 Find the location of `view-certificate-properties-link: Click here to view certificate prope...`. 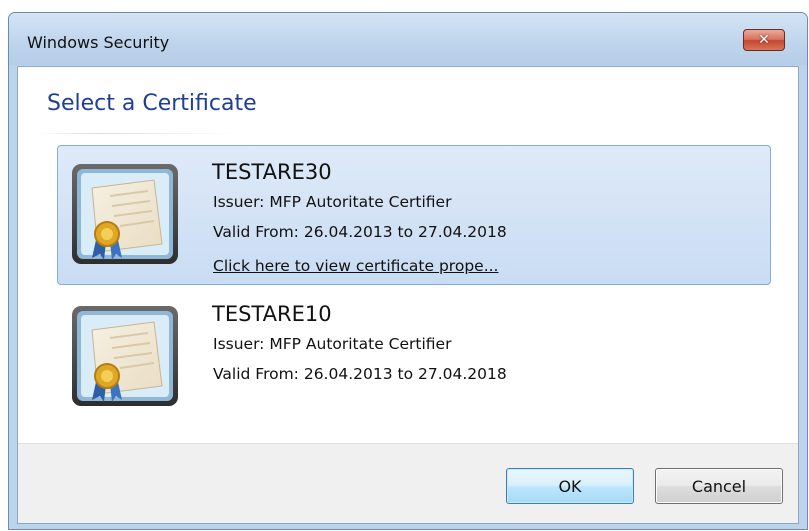

view-certificate-properties-link: Click here to view certificate prope... is located at coordinates (355, 266).